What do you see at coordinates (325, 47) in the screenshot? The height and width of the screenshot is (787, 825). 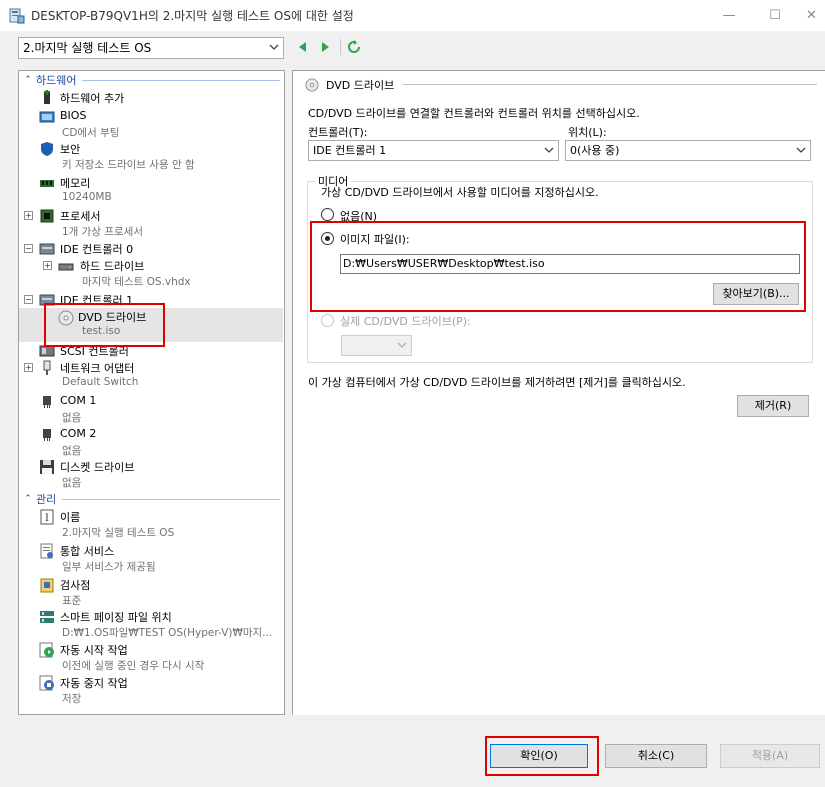 I see `next-arrow-icon` at bounding box center [325, 47].